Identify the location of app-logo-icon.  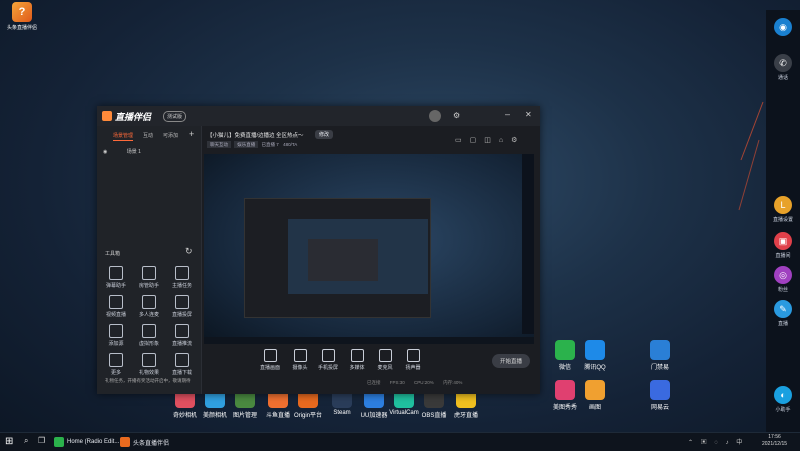
(107, 116).